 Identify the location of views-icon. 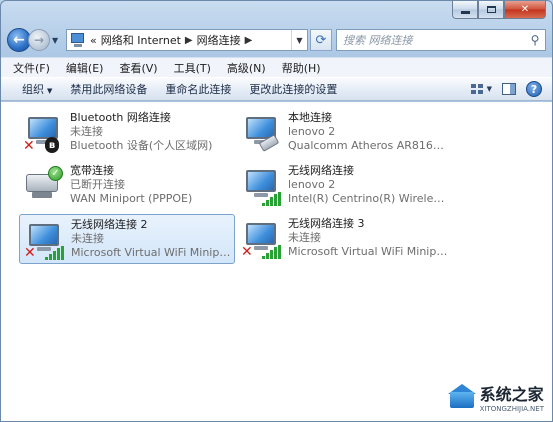
(476, 89).